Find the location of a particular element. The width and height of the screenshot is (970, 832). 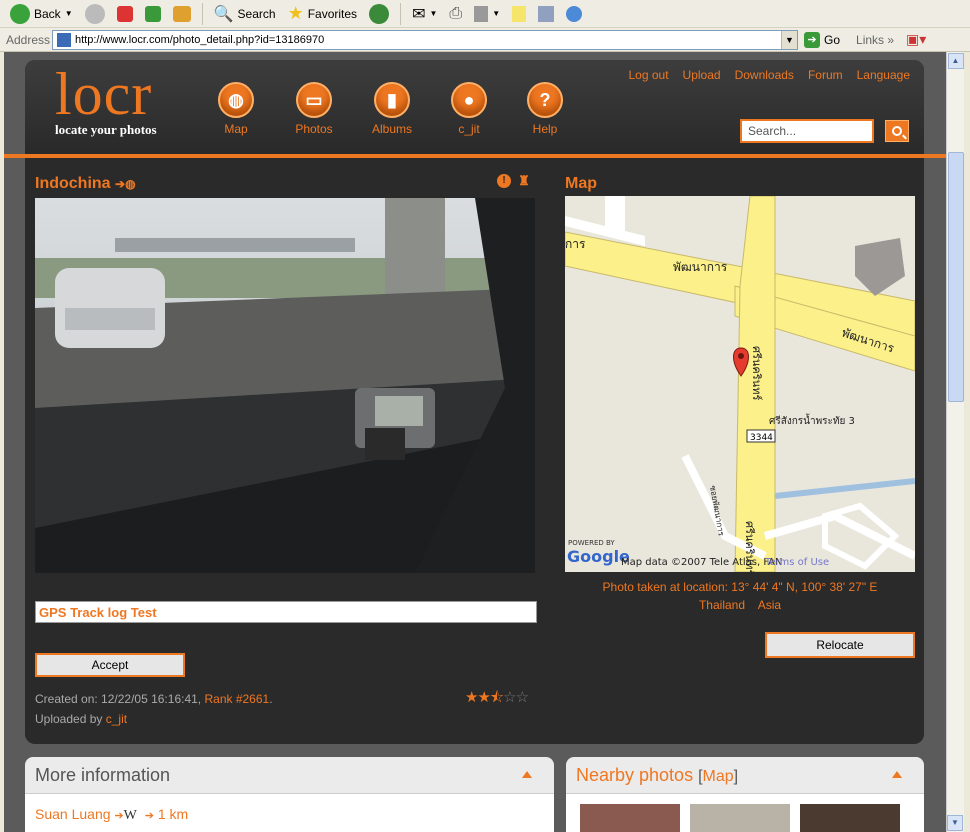

rating-stars: ★★⯪☆☆ is located at coordinates (497, 699).